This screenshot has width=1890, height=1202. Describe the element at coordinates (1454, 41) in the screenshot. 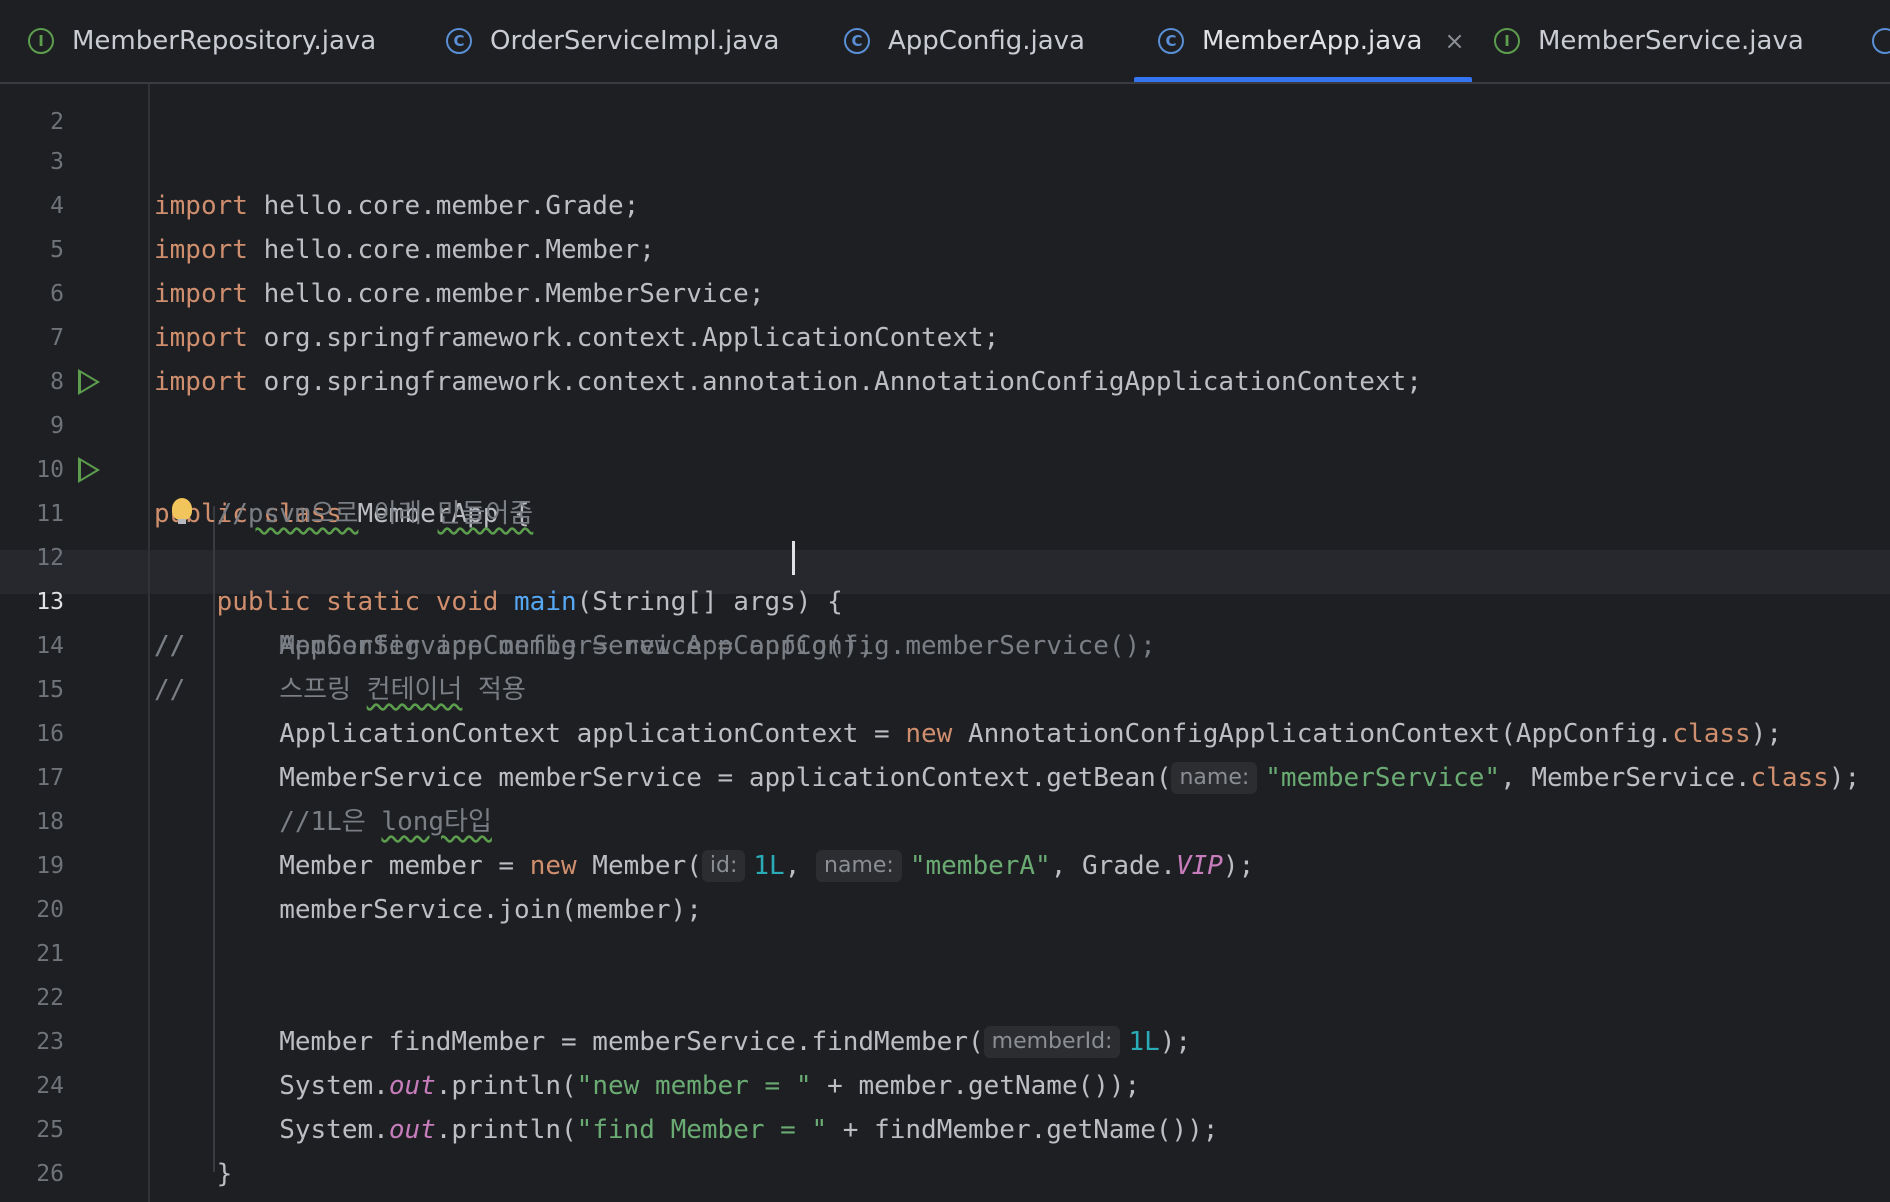

I see `close-tab-icon: ×` at that location.